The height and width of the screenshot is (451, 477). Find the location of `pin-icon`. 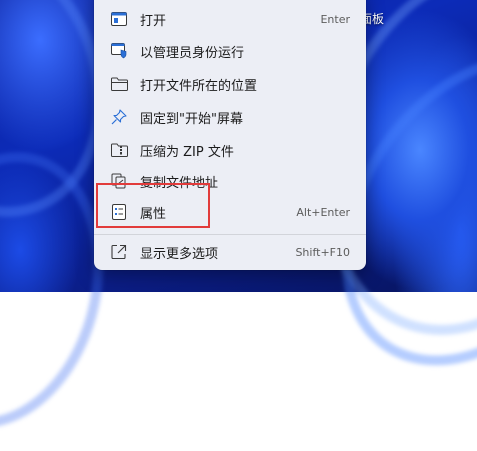

pin-icon is located at coordinates (119, 117).